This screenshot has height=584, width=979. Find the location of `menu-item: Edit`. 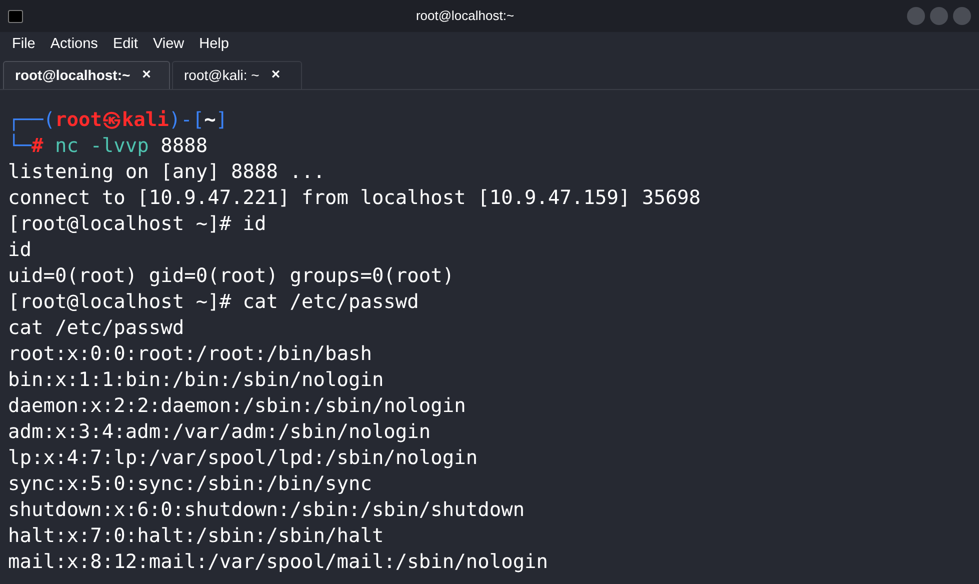

menu-item: Edit is located at coordinates (125, 45).